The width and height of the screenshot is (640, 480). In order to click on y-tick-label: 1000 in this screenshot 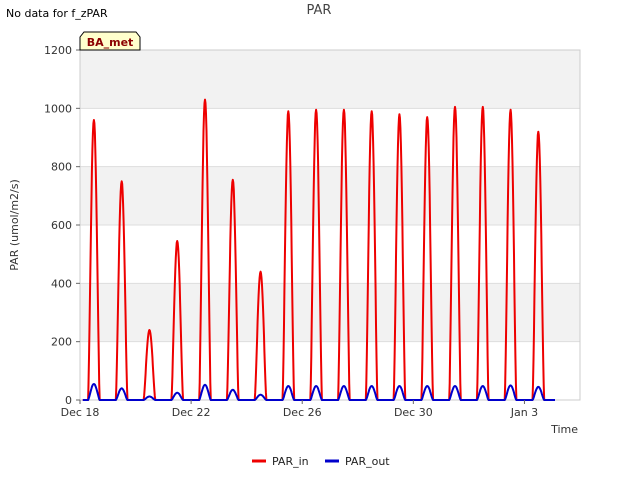, I will do `click(58, 108)`.